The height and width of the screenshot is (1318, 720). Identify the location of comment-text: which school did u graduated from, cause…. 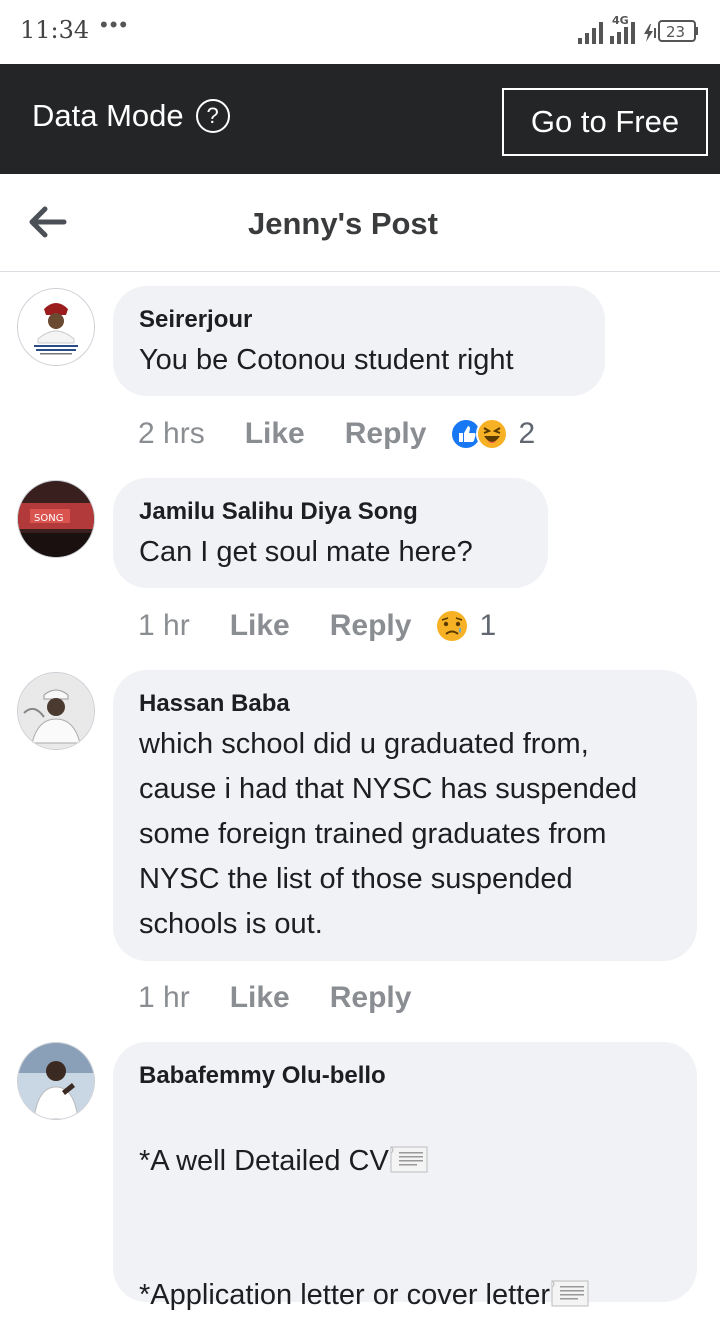
(388, 834).